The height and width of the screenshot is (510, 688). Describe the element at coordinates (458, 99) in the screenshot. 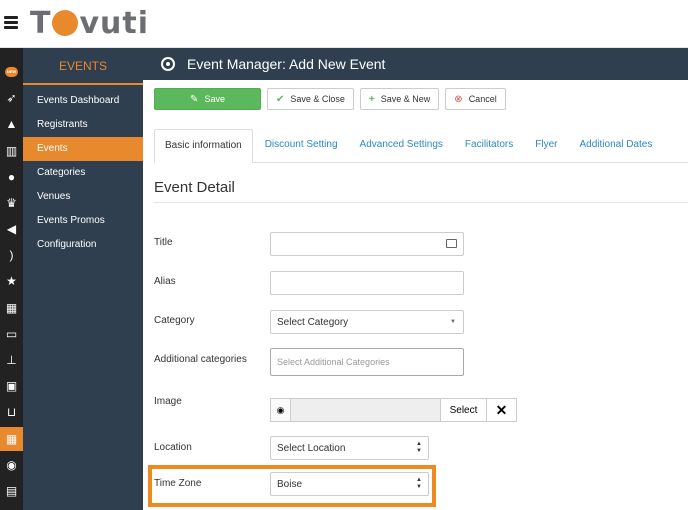

I see `cancel-icon: ⊗` at that location.